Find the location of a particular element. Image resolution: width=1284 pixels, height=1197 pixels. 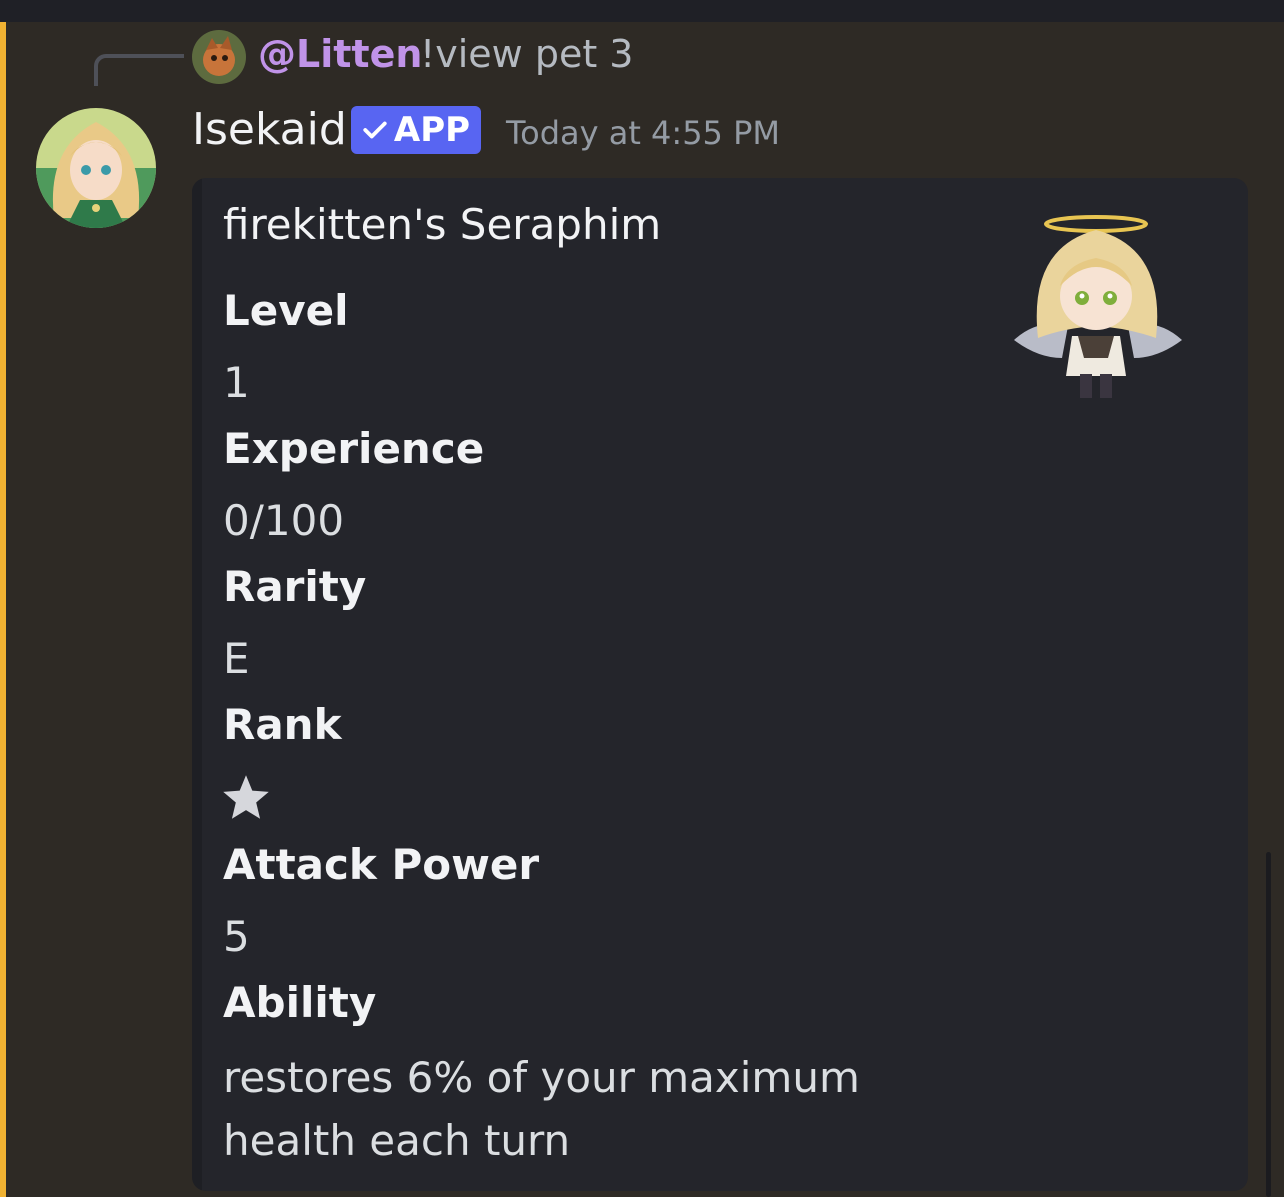

field-name-rarity: Rarity is located at coordinates (295, 586).